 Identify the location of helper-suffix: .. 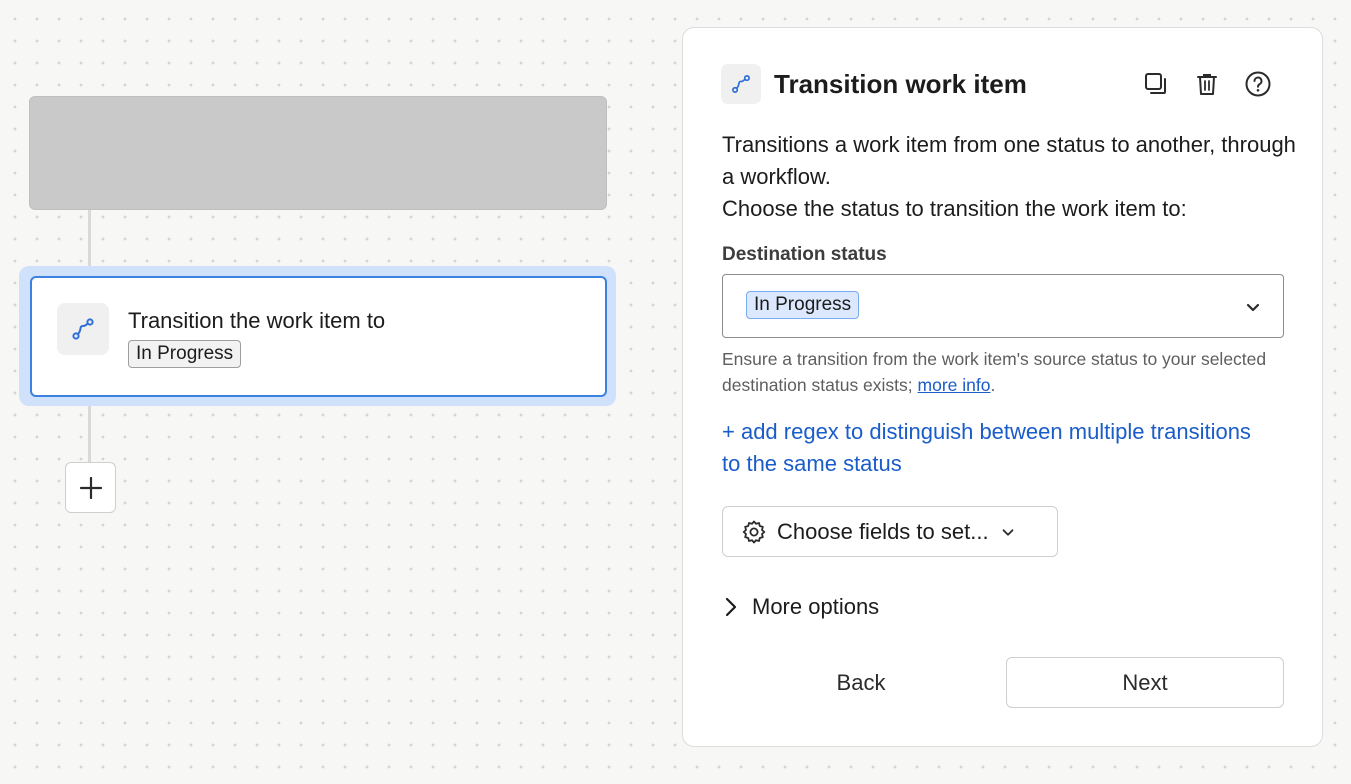
(993, 385).